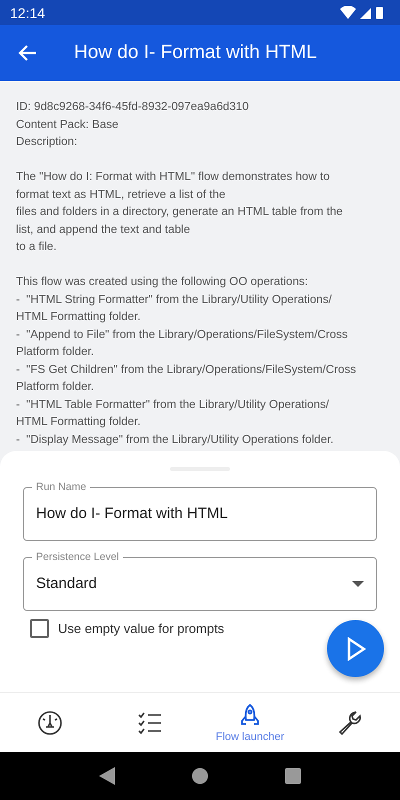 The width and height of the screenshot is (400, 800). Describe the element at coordinates (61, 487) in the screenshot. I see `field-label: Run Name` at that location.